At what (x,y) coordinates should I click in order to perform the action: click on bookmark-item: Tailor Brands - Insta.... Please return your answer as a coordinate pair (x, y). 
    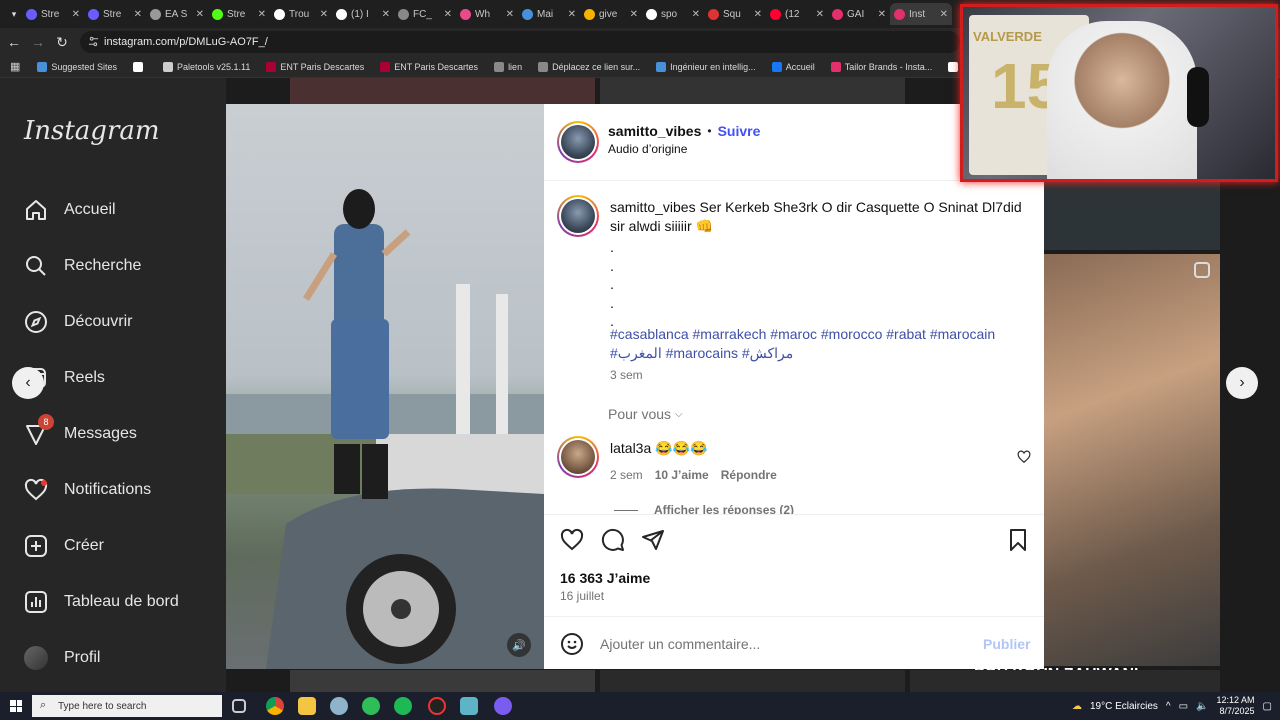
    Looking at the image, I should click on (882, 66).